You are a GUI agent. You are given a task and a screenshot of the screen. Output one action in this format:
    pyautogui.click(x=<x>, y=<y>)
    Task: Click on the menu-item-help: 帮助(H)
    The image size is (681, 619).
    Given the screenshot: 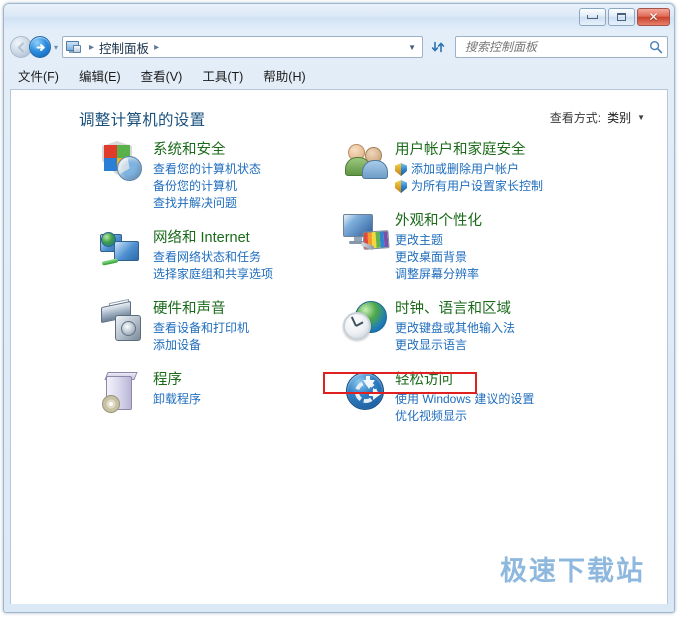 What is the action you would take?
    pyautogui.click(x=284, y=75)
    